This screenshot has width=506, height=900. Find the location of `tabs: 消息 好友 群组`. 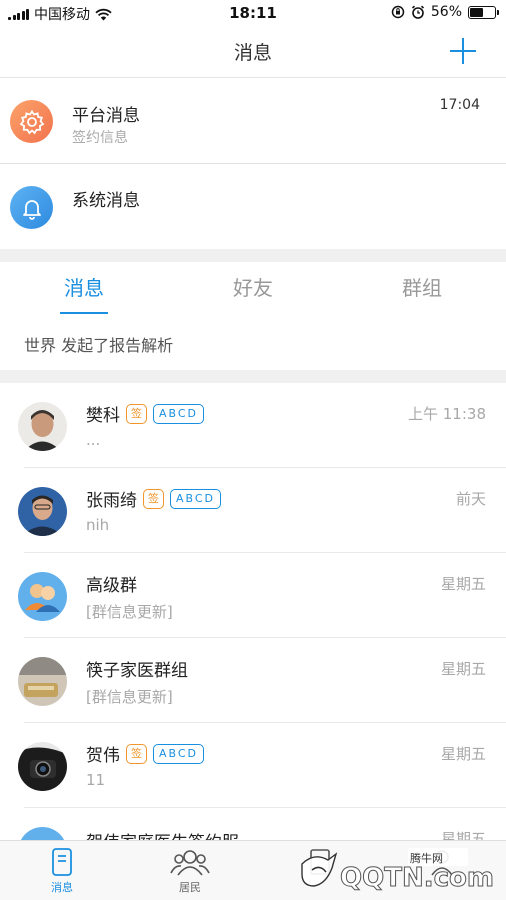

tabs: 消息 好友 群组 is located at coordinates (253, 288).